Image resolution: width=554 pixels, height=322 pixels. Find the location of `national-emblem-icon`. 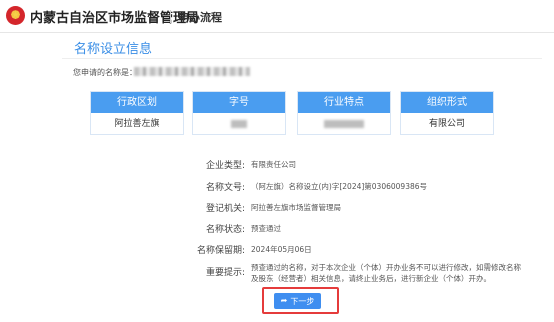

national-emblem-icon is located at coordinates (15, 15).